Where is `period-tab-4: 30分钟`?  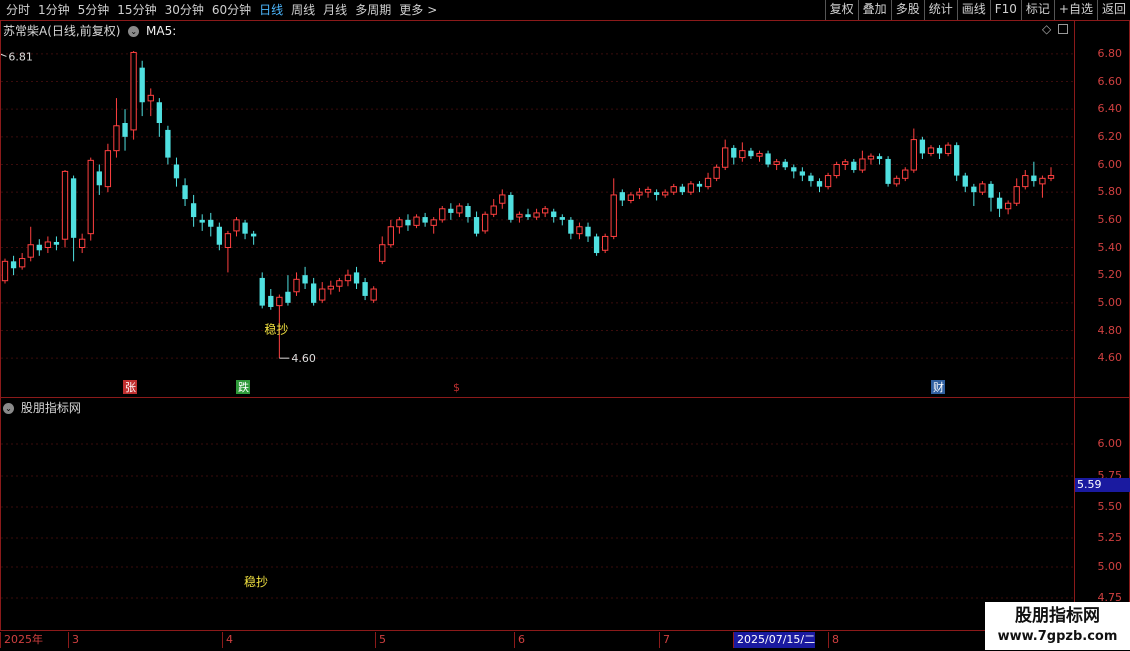
period-tab-4: 30分钟 is located at coordinates (184, 10).